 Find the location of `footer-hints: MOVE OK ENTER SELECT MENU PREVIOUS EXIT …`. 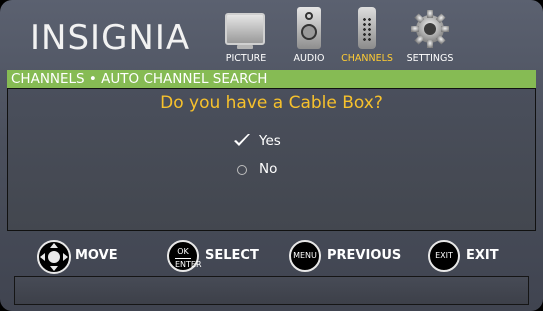

footer-hints: MOVE OK ENTER SELECT MENU PREVIOUS EXIT … is located at coordinates (271, 256).